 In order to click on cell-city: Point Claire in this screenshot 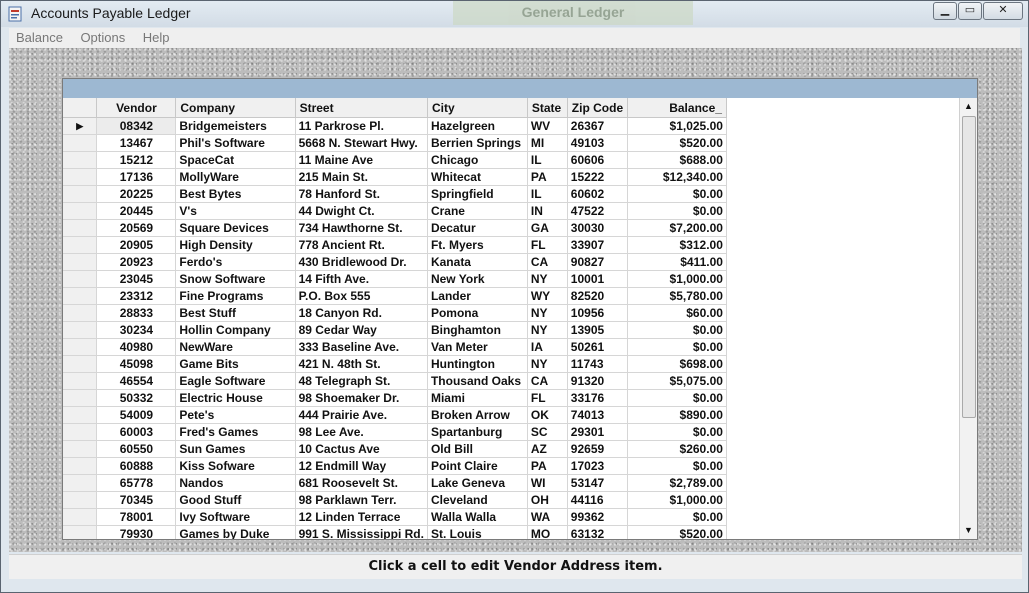, I will do `click(477, 466)`.